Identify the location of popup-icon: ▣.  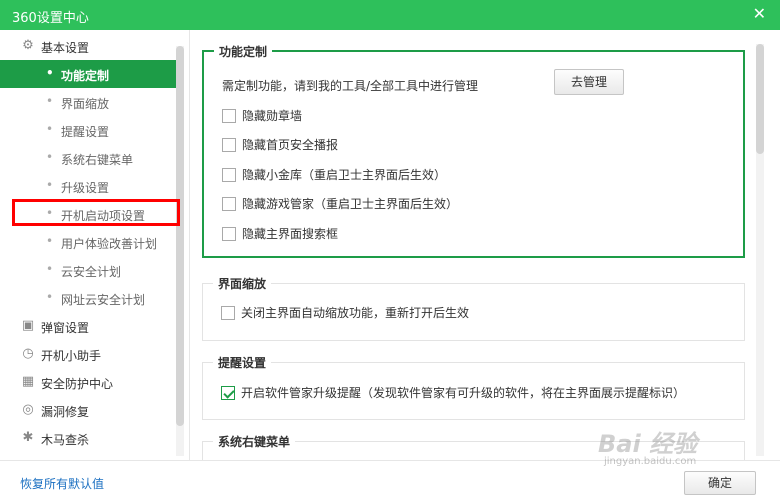
(28, 325).